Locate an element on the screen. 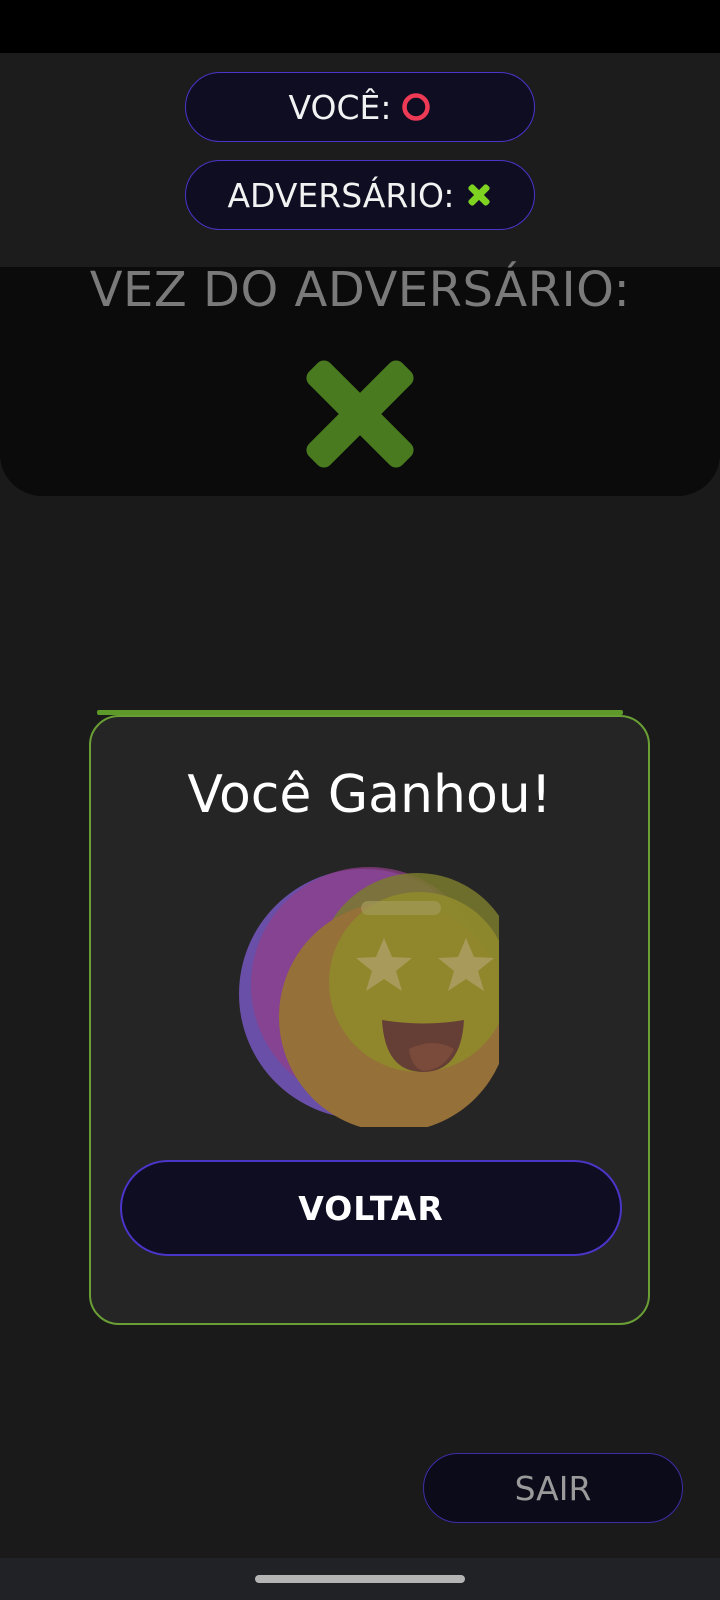  player-you-pill: VOCÊ: is located at coordinates (360, 107).